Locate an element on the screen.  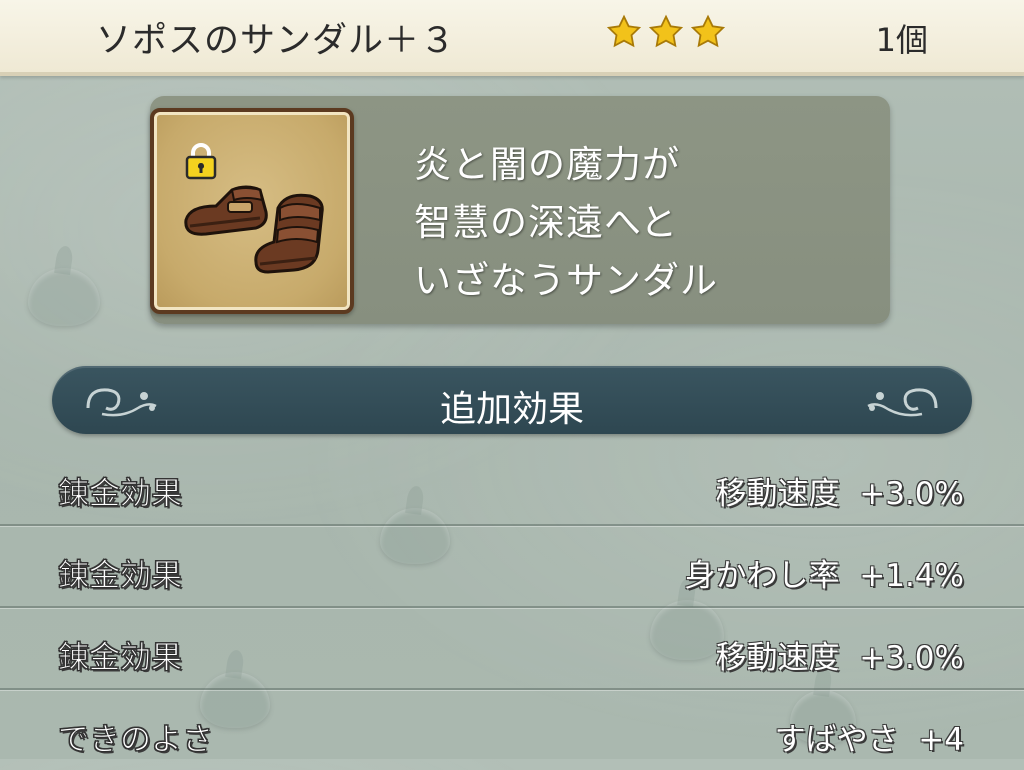
effect-row: できのよさ すばやさ +4 is located at coordinates (512, 730).